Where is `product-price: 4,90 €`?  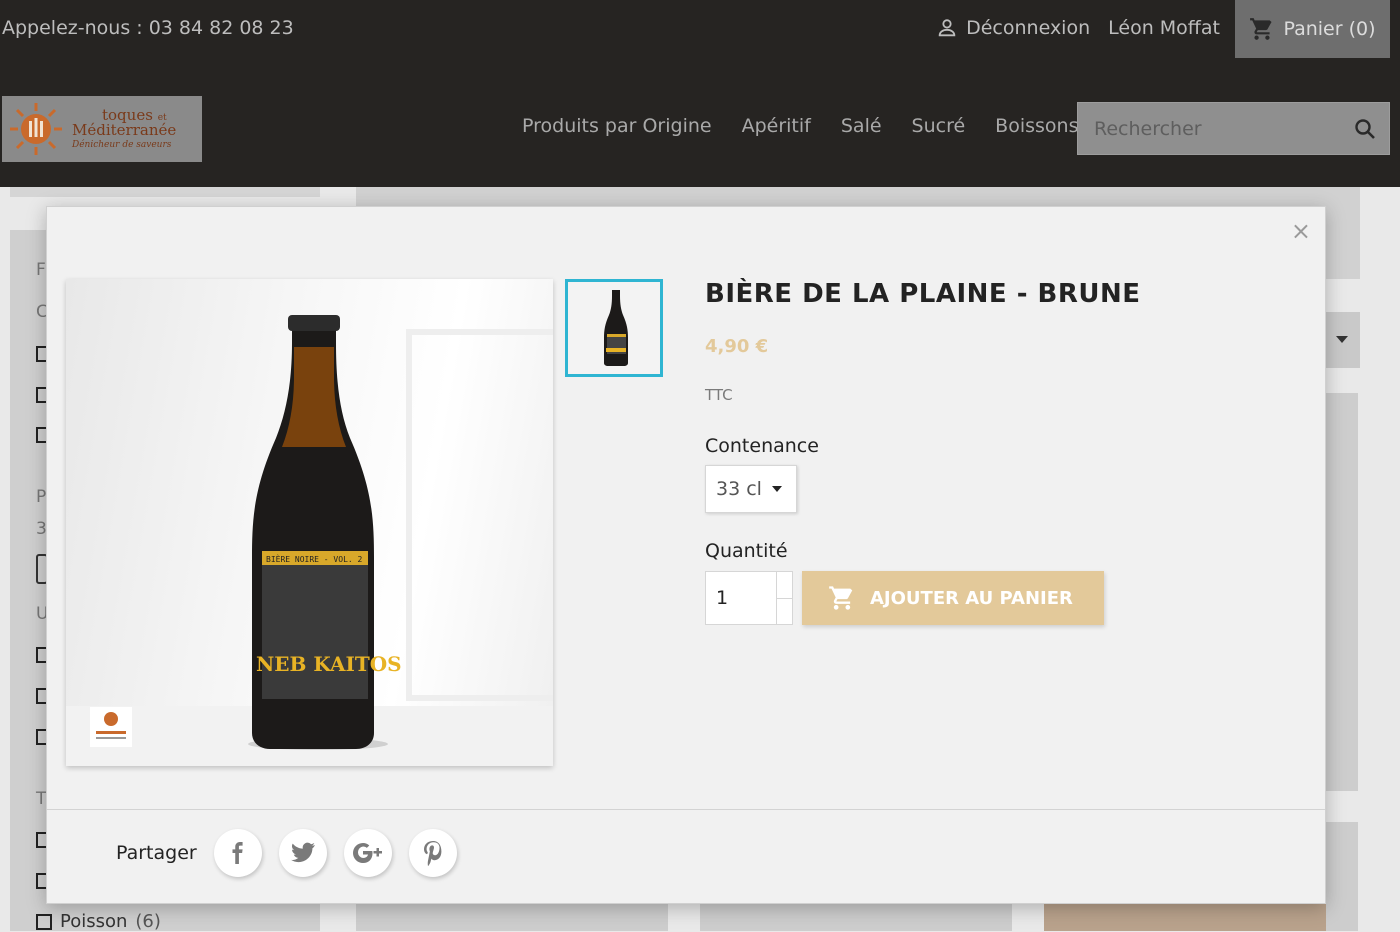
product-price: 4,90 € is located at coordinates (737, 346).